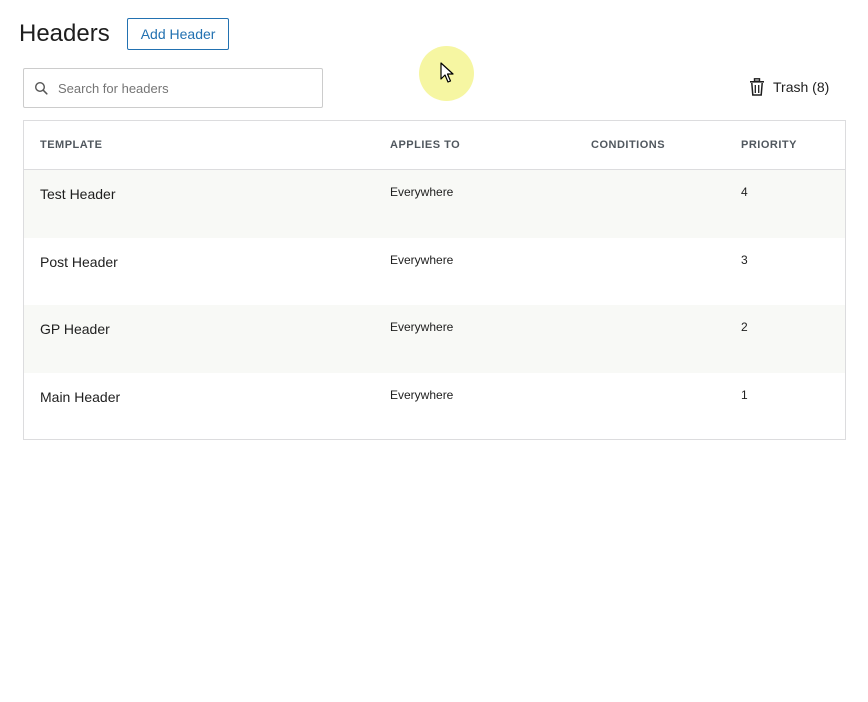 This screenshot has height=702, width=868. What do you see at coordinates (75, 329) in the screenshot?
I see `template-cell: GP Header` at bounding box center [75, 329].